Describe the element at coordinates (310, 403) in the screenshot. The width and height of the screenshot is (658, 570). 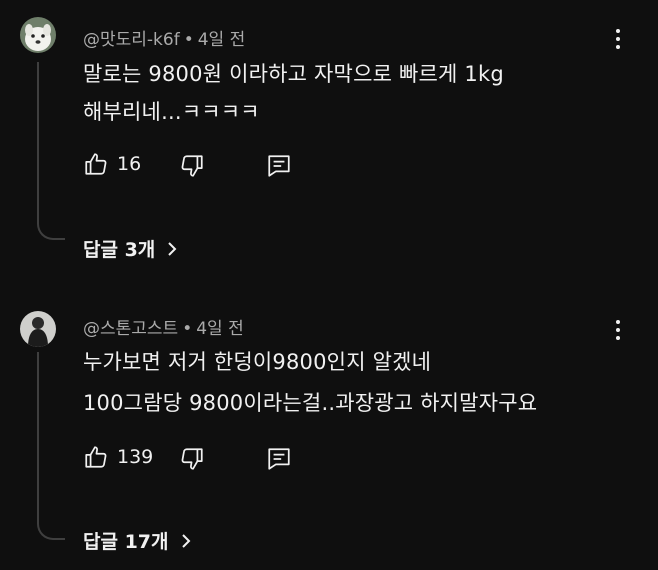
I see `comment-text-line: 100그람당 9800이라는걸..과장광고 하지말자구요` at that location.